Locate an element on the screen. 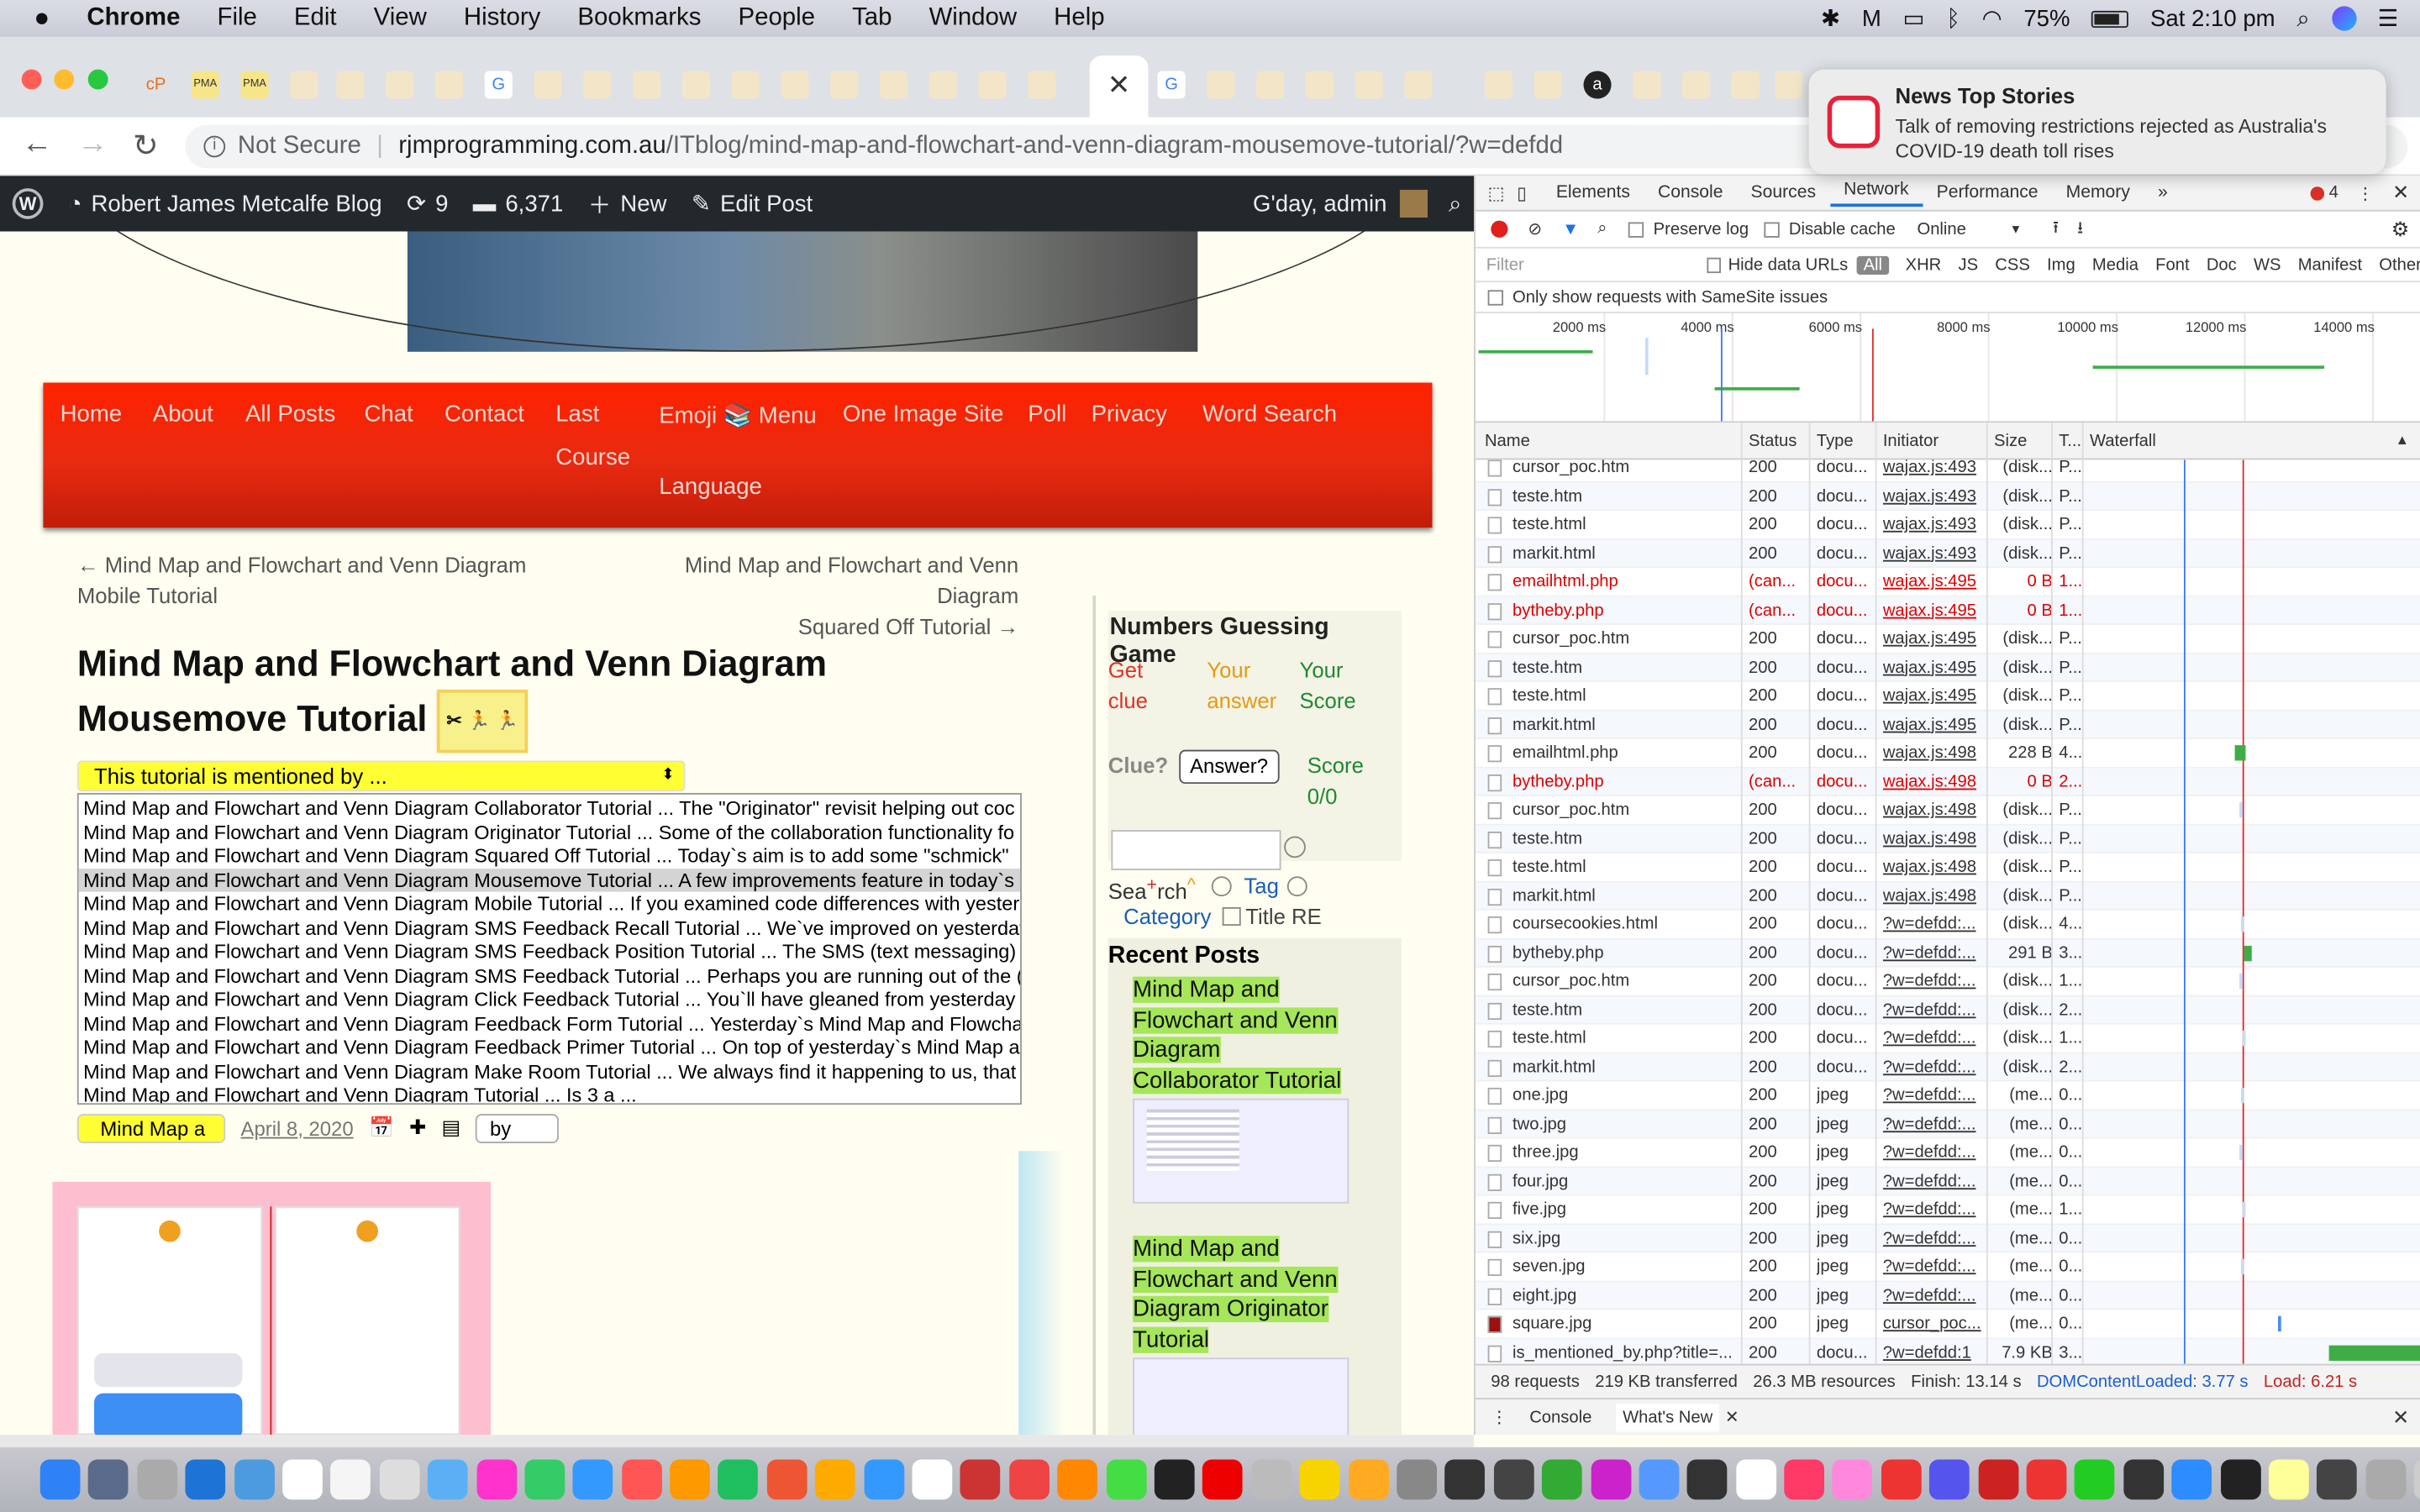 This screenshot has height=1512, width=2420. menu-tab: Tab is located at coordinates (872, 19).